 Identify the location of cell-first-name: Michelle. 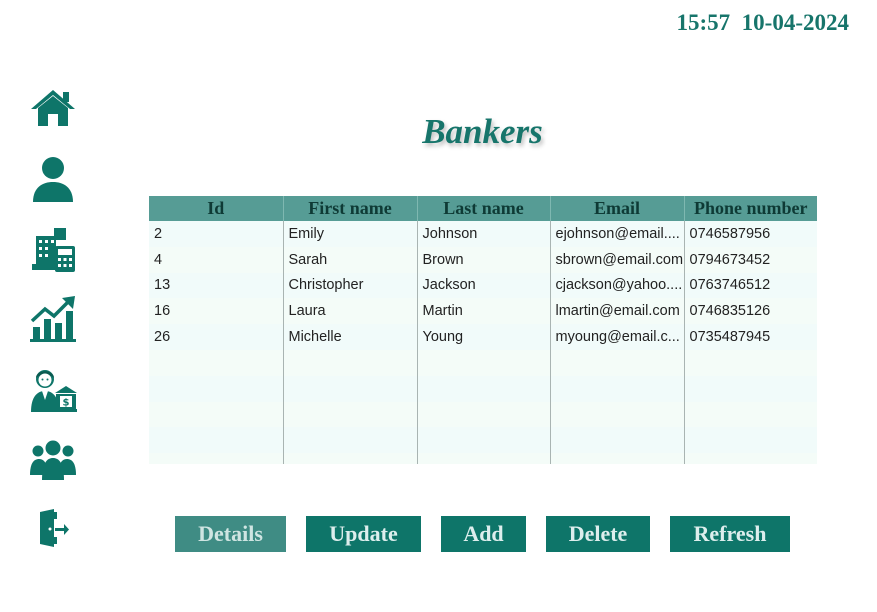
(350, 337).